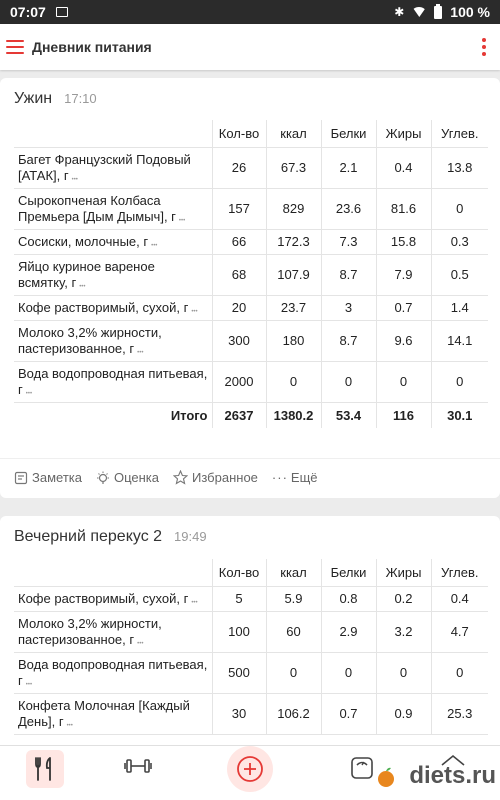 The image size is (500, 800). What do you see at coordinates (251, 242) in the screenshot?
I see `food-row: Сосиски, молочные, г 66172.37.315.80.3` at bounding box center [251, 242].